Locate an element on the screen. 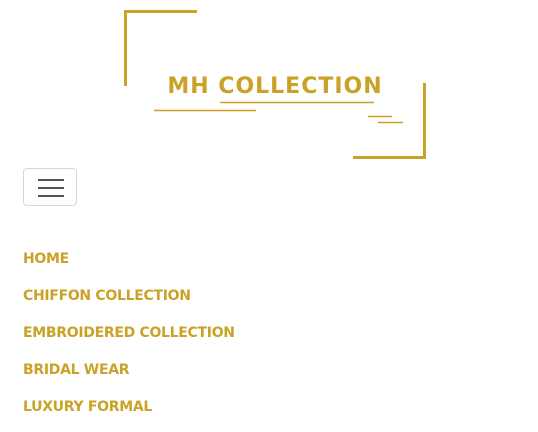 The height and width of the screenshot is (432, 538). navbar-toggle-button is located at coordinates (50, 187).